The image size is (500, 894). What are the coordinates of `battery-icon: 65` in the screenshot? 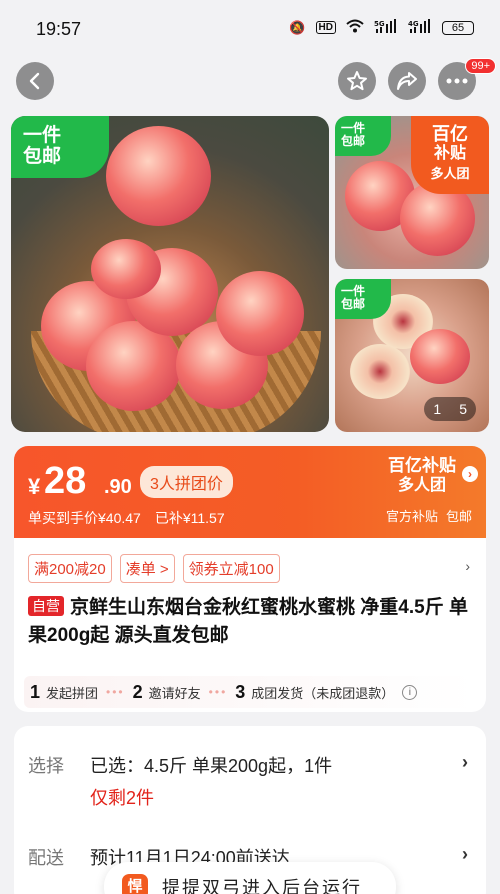 It's located at (458, 27).